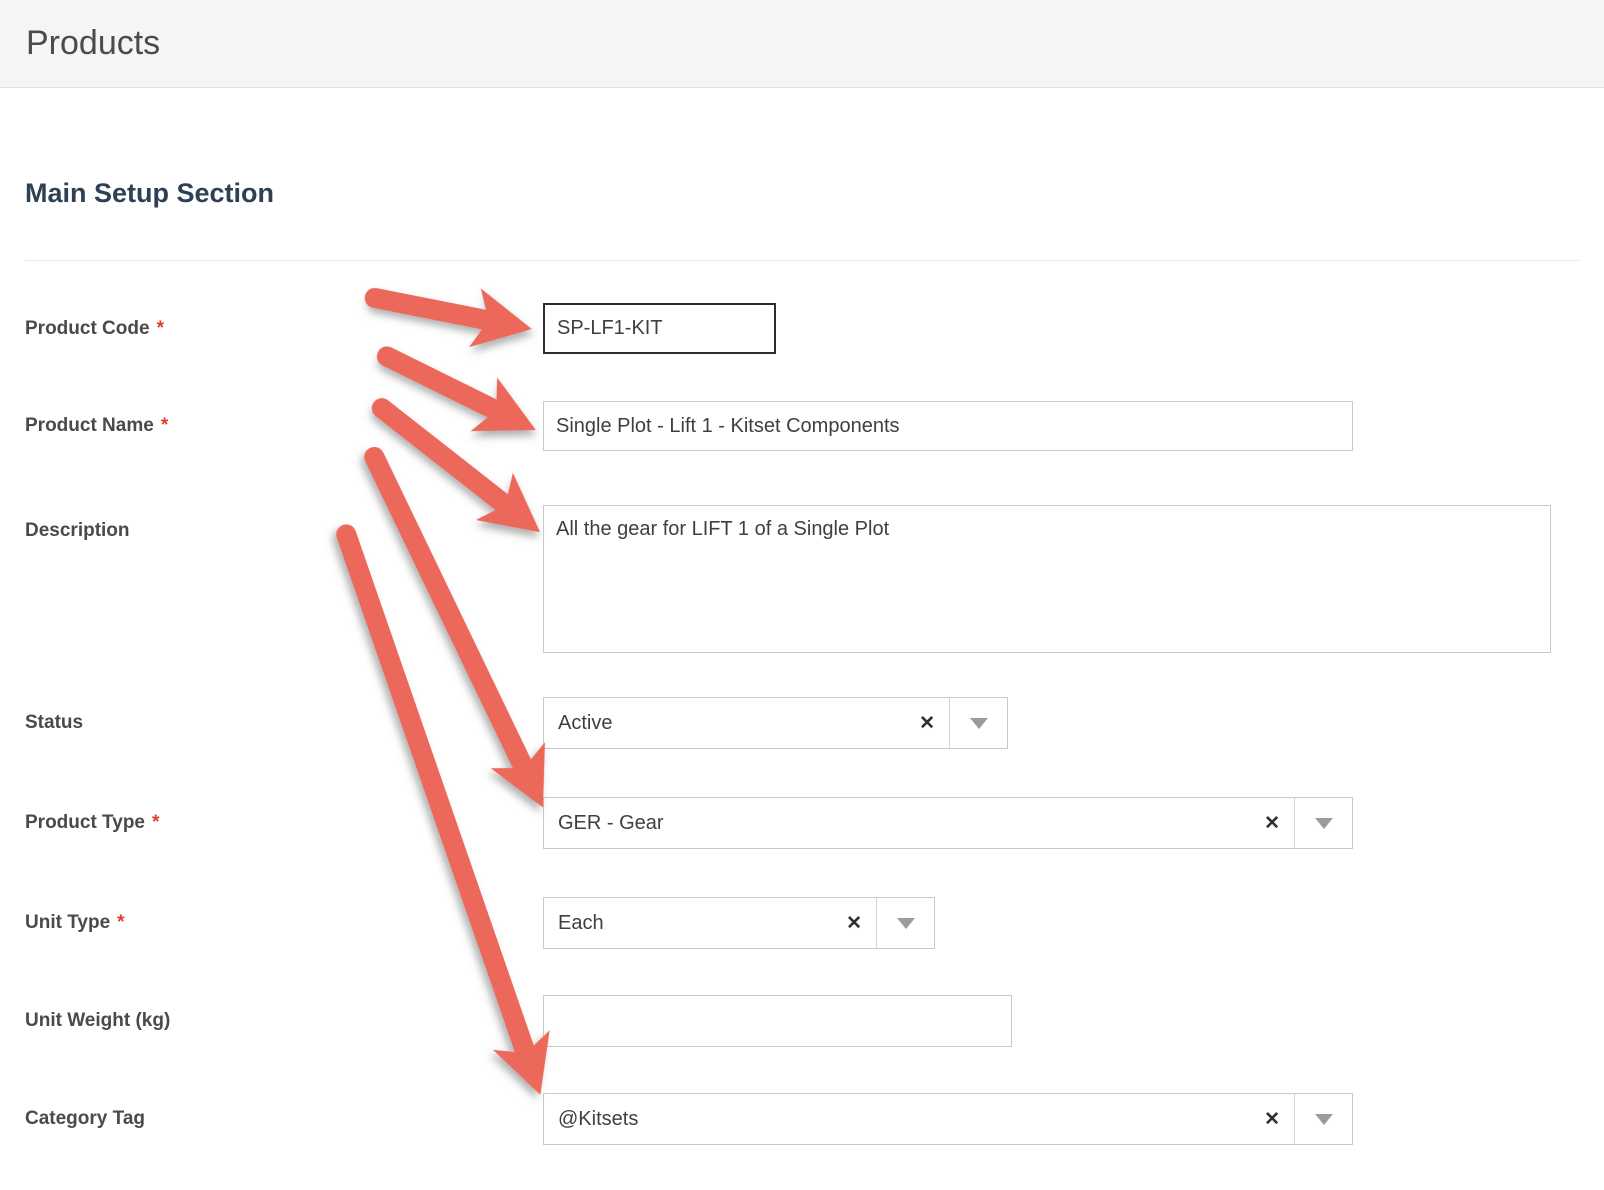  I want to click on unit-type-combobox: Each ✕, so click(739, 923).